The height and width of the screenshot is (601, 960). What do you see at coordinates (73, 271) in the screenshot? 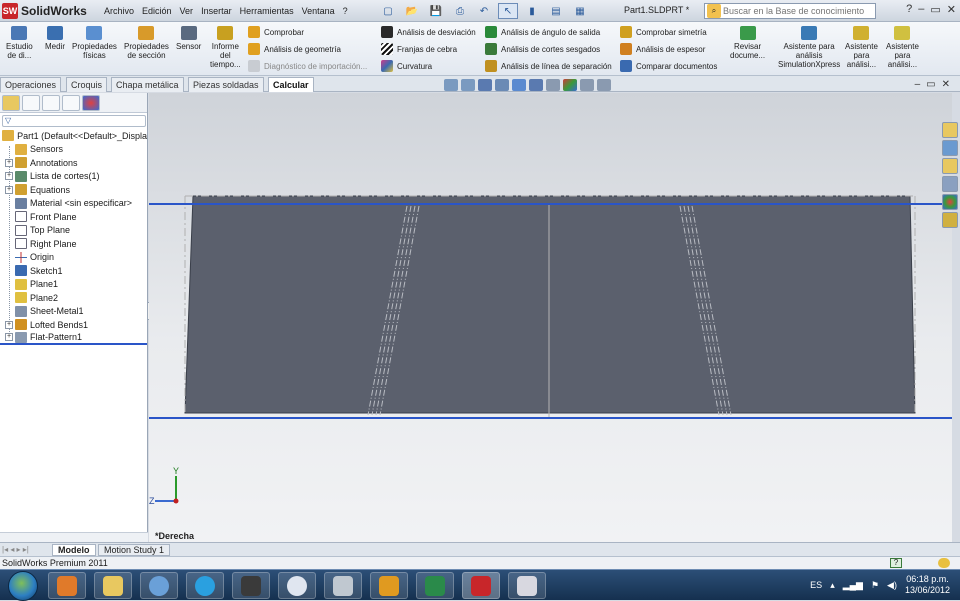
I see `tree-item-sketch1: Sketch1` at bounding box center [73, 271].